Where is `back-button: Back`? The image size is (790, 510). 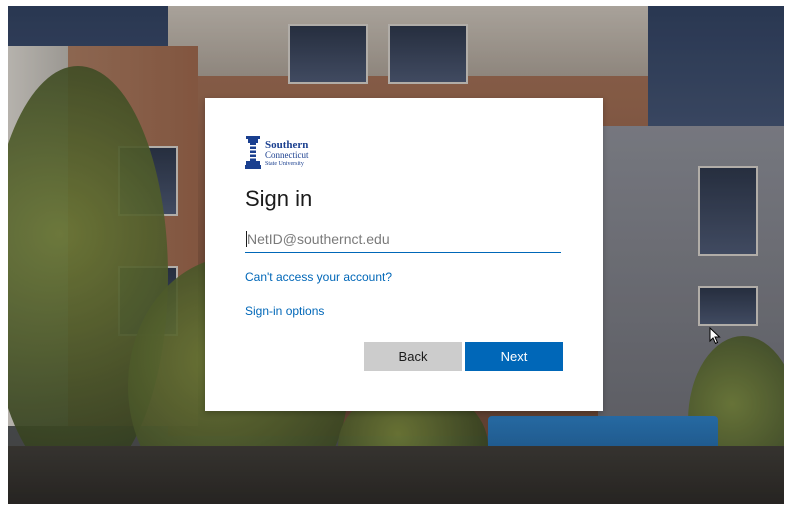
back-button: Back is located at coordinates (413, 356).